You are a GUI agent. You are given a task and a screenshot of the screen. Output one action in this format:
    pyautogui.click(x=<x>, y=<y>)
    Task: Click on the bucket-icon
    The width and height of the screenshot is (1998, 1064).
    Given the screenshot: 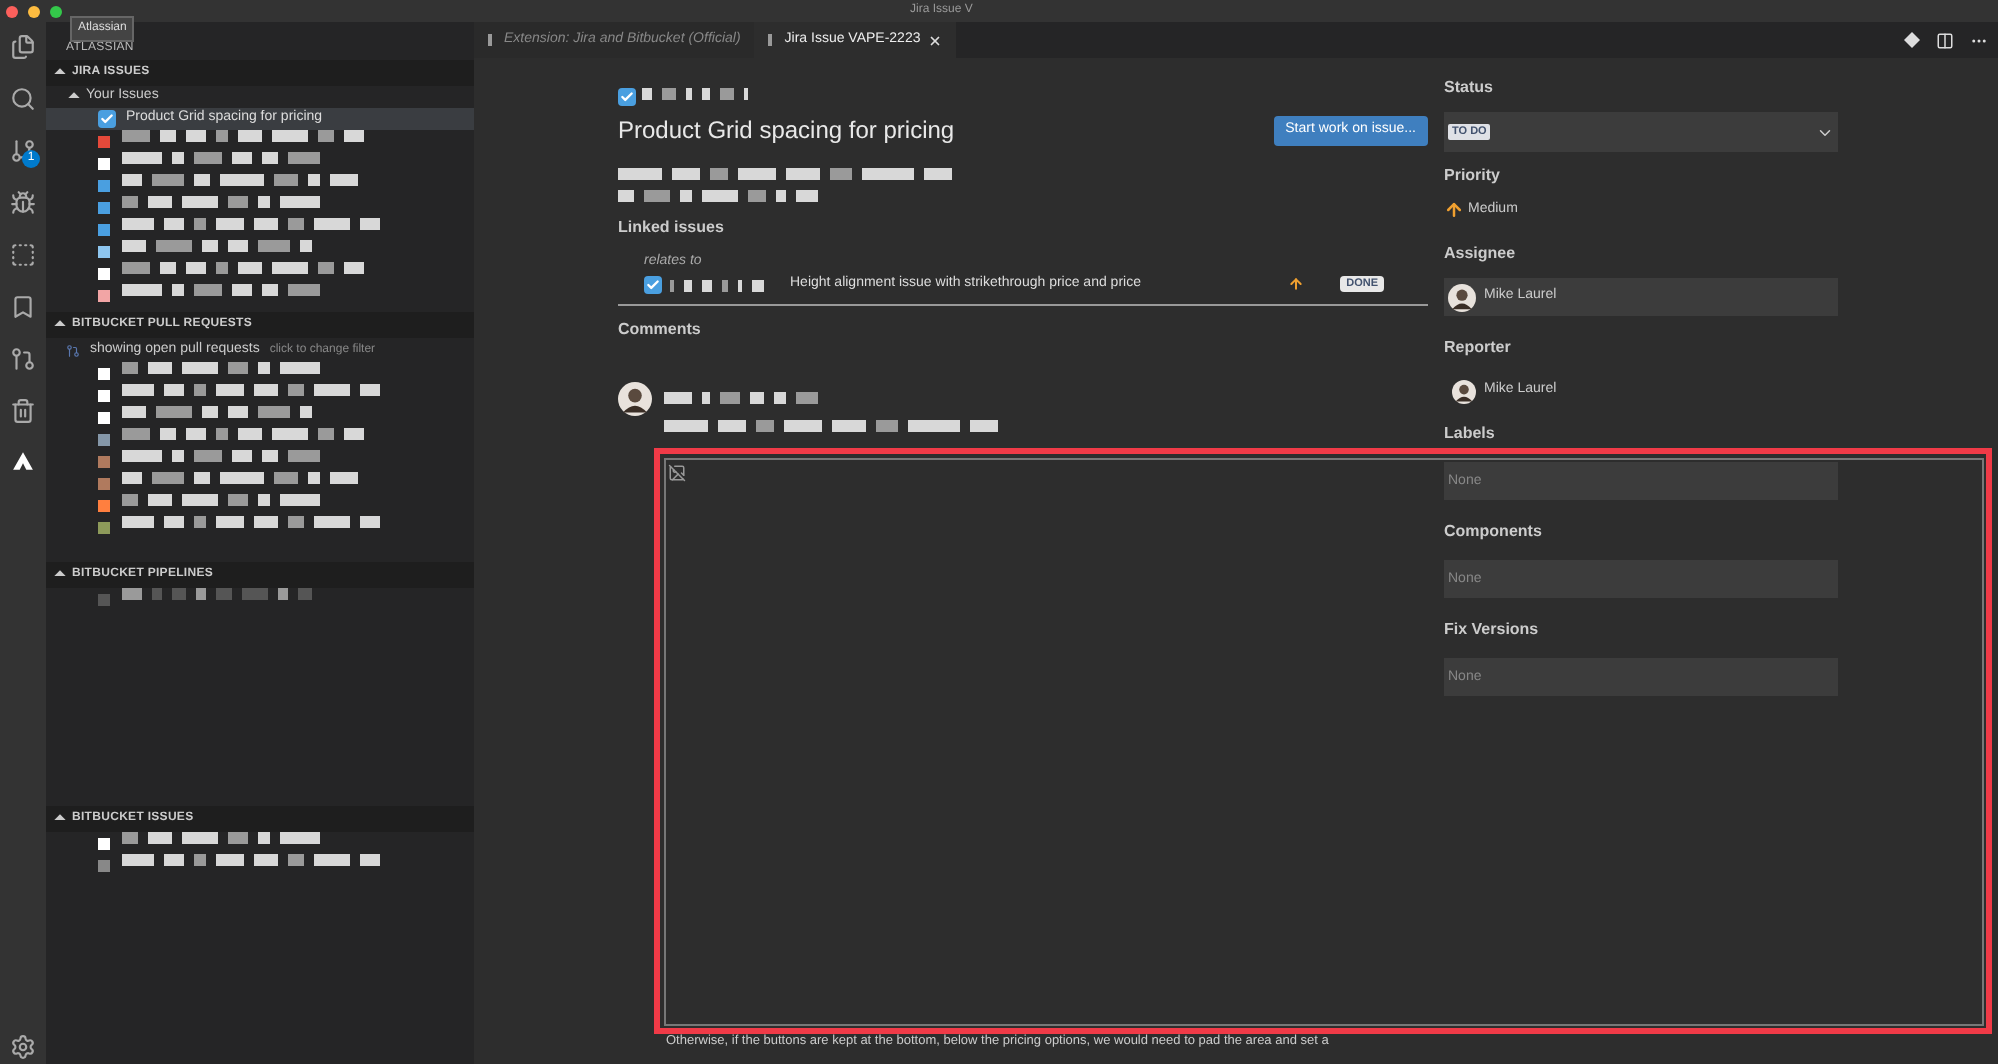 What is the action you would take?
    pyautogui.click(x=23, y=411)
    